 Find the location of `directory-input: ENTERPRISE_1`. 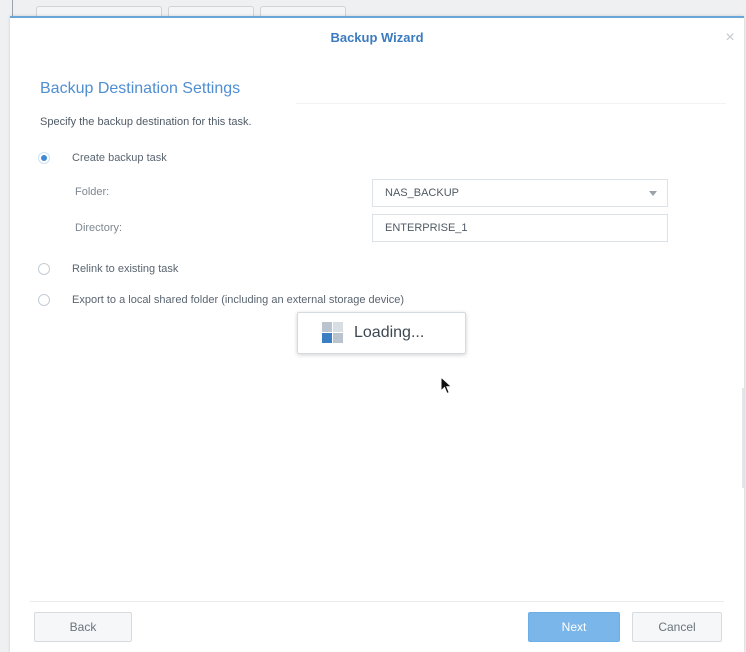

directory-input: ENTERPRISE_1 is located at coordinates (520, 228).